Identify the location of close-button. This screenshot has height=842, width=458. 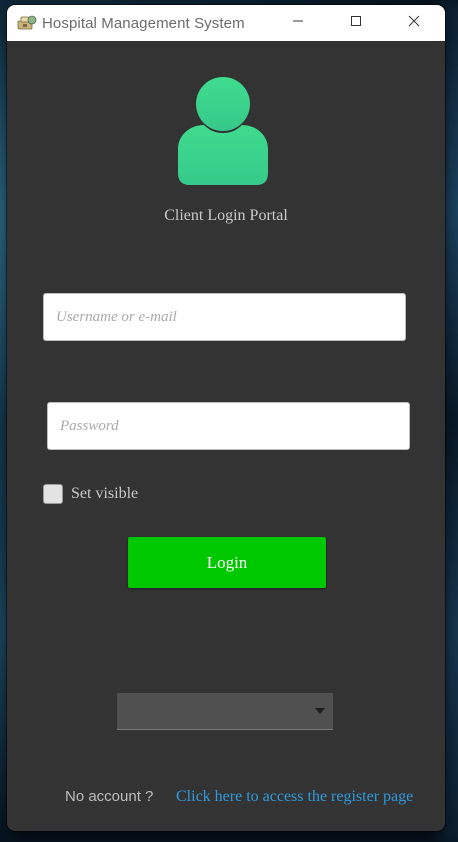
(414, 23).